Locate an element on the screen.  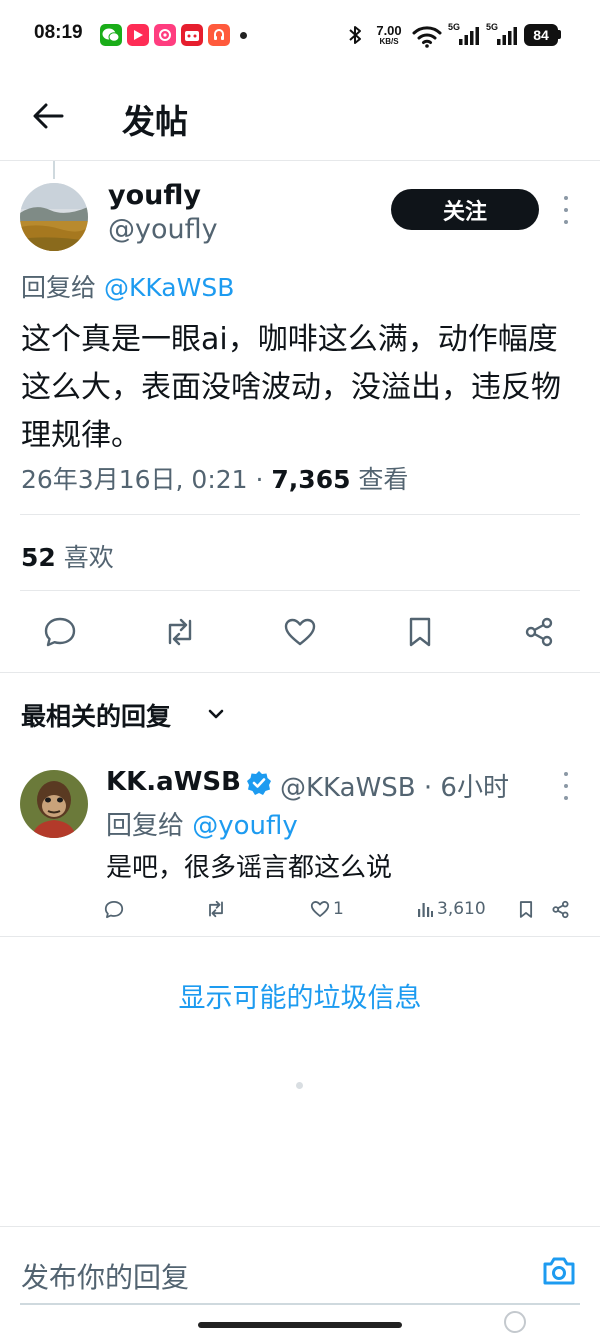
likes-count: 52 is located at coordinates (38, 557).